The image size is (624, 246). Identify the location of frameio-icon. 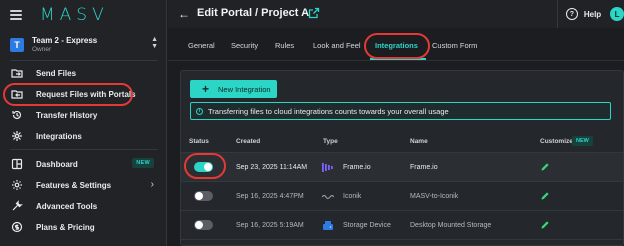
(327, 167).